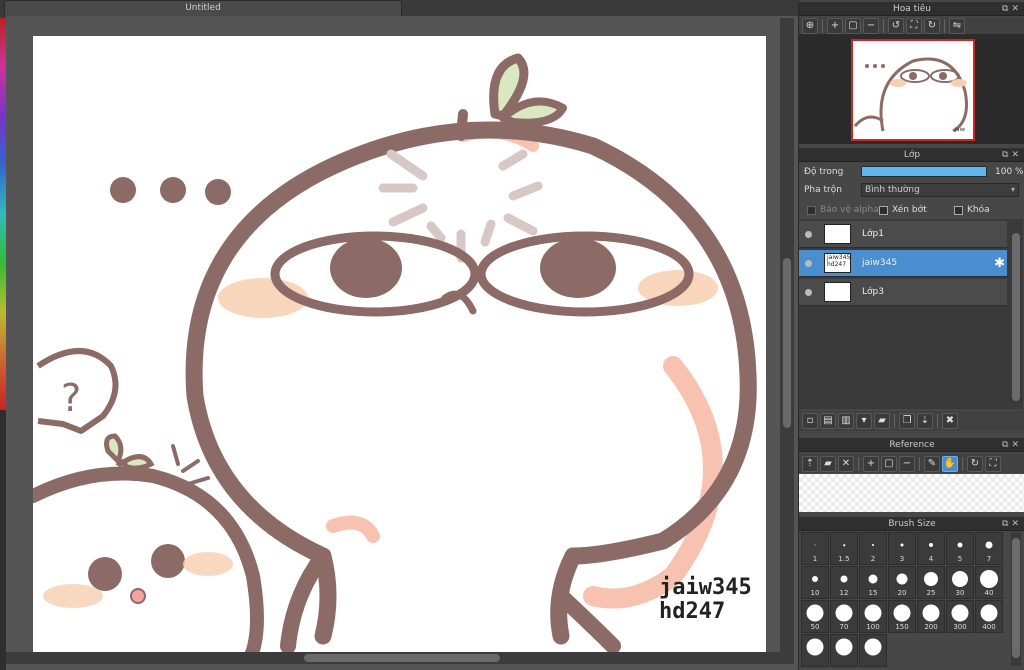 The image size is (1024, 670). What do you see at coordinates (903, 292) in the screenshot?
I see `layer-row: Lớp3` at bounding box center [903, 292].